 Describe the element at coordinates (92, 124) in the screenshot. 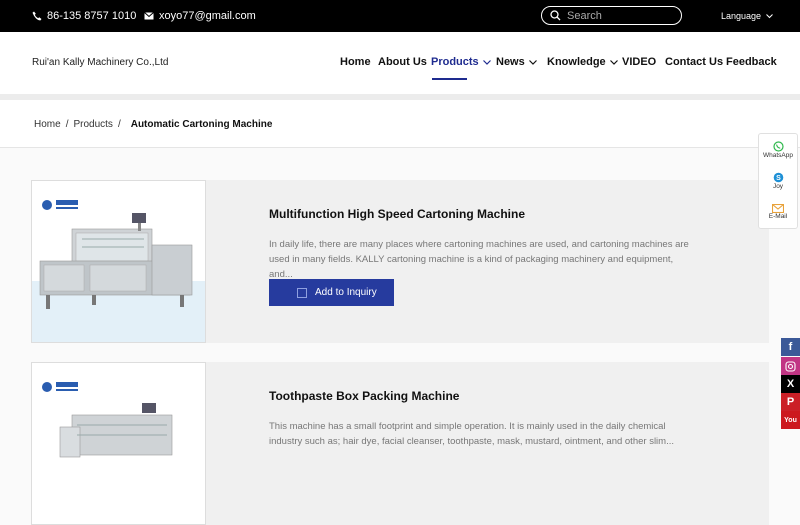

I see `breadcrumb-products: Products` at that location.